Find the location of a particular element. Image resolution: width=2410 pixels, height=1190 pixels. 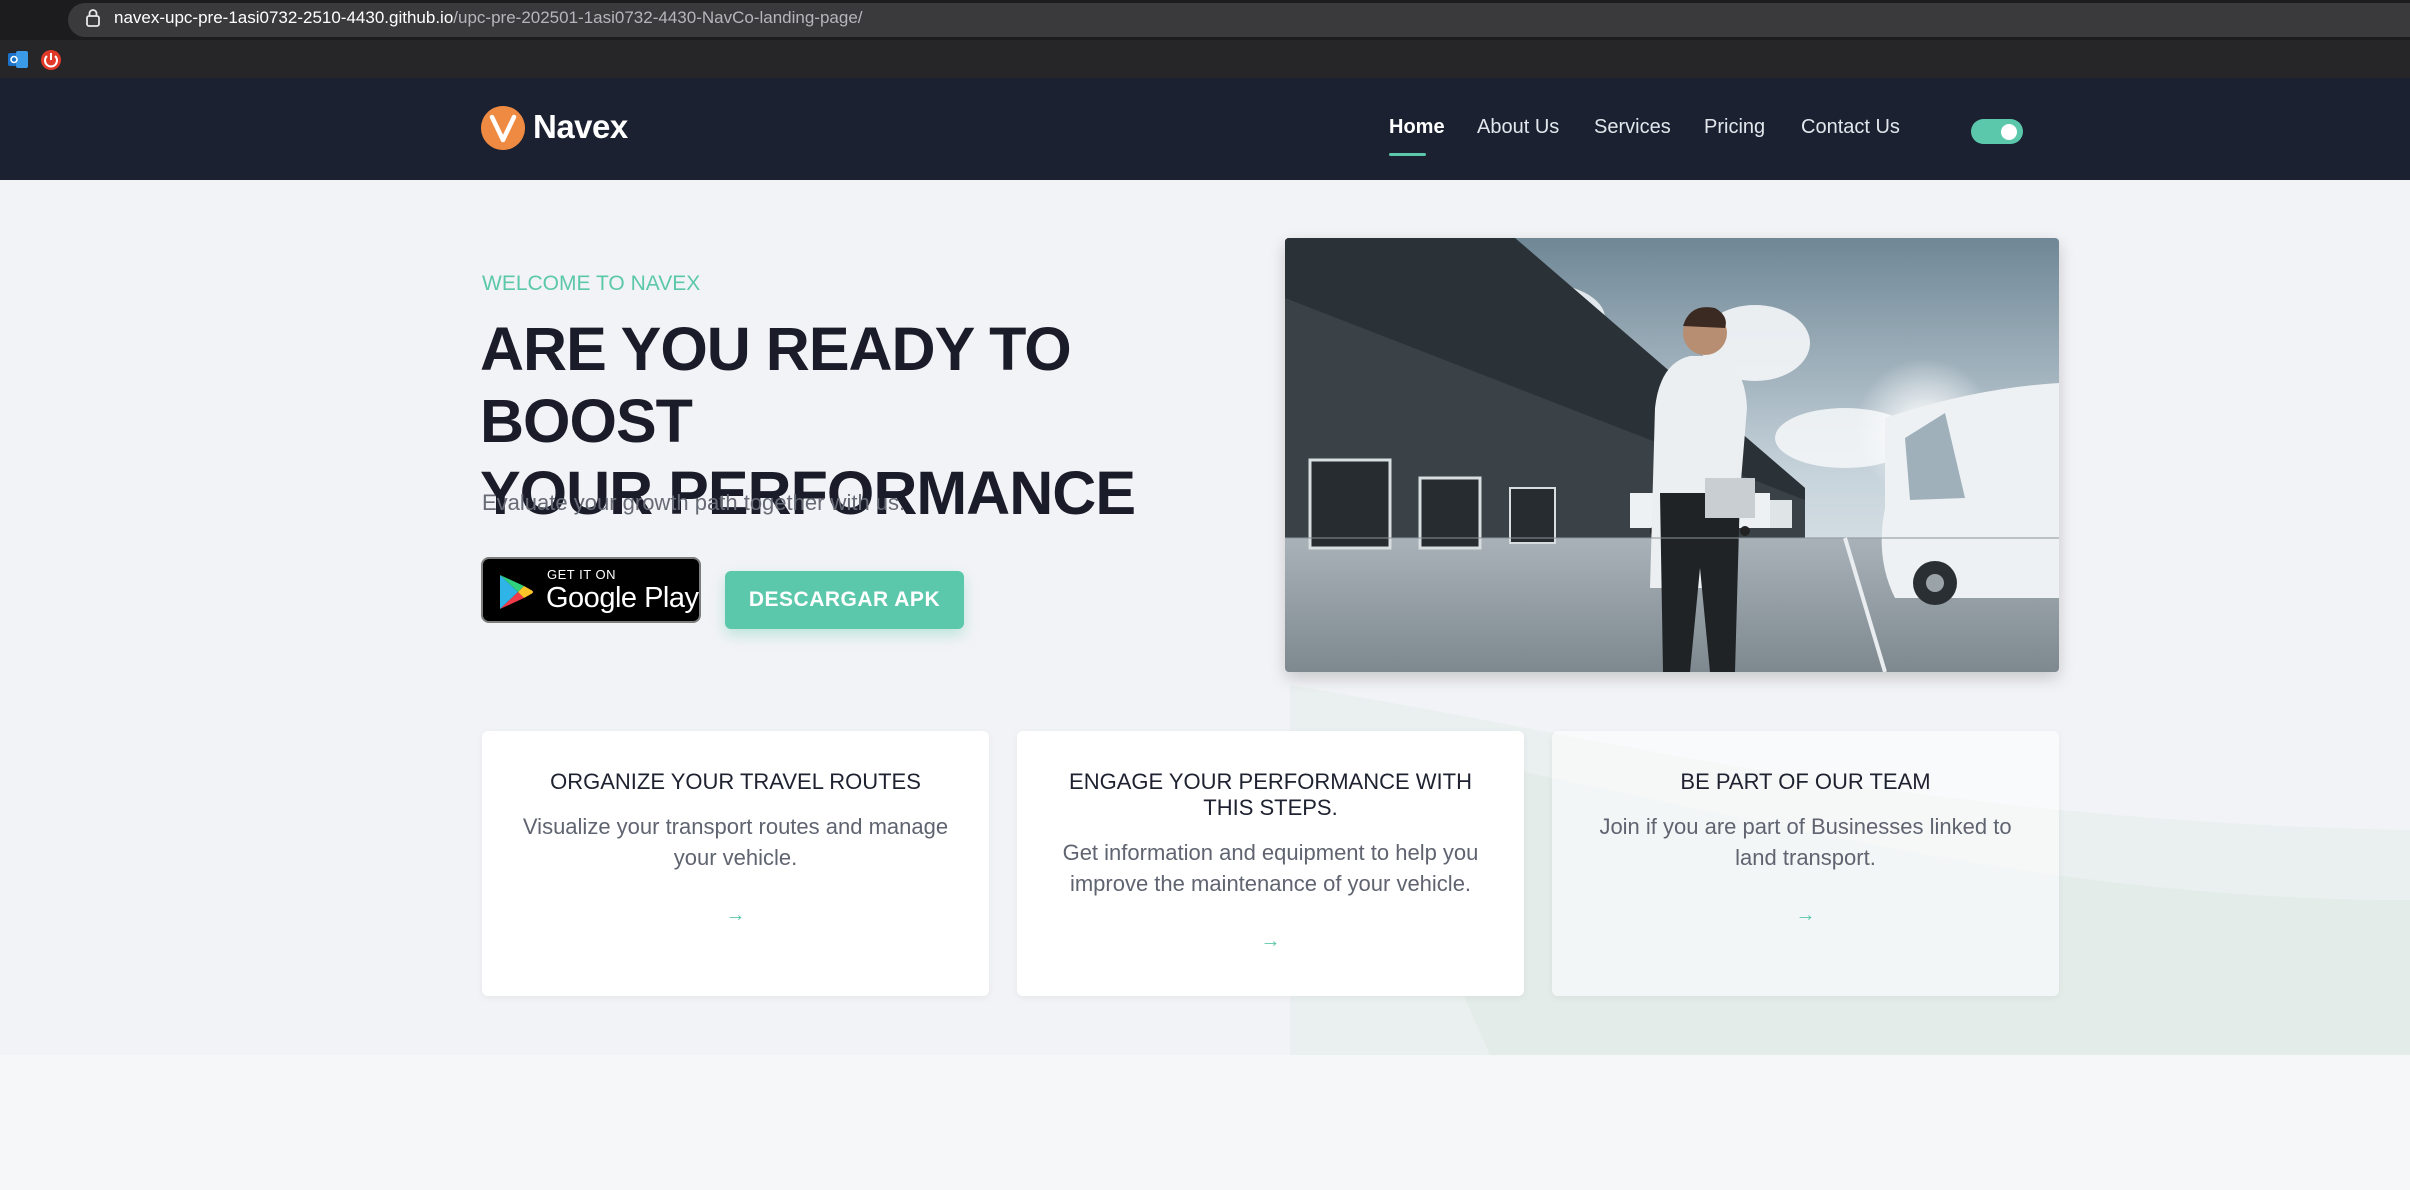

nav-about-us: About Us is located at coordinates (1518, 127).